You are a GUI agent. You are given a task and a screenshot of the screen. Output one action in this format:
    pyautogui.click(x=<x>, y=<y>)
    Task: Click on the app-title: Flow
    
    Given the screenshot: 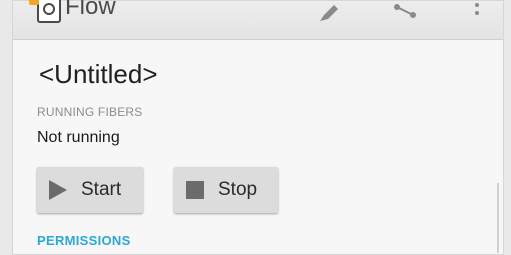 What is the action you would take?
    pyautogui.click(x=90, y=10)
    